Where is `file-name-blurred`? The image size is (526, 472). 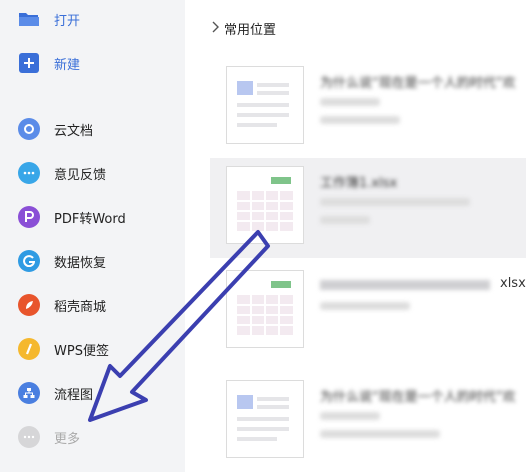 file-name-blurred is located at coordinates (405, 285).